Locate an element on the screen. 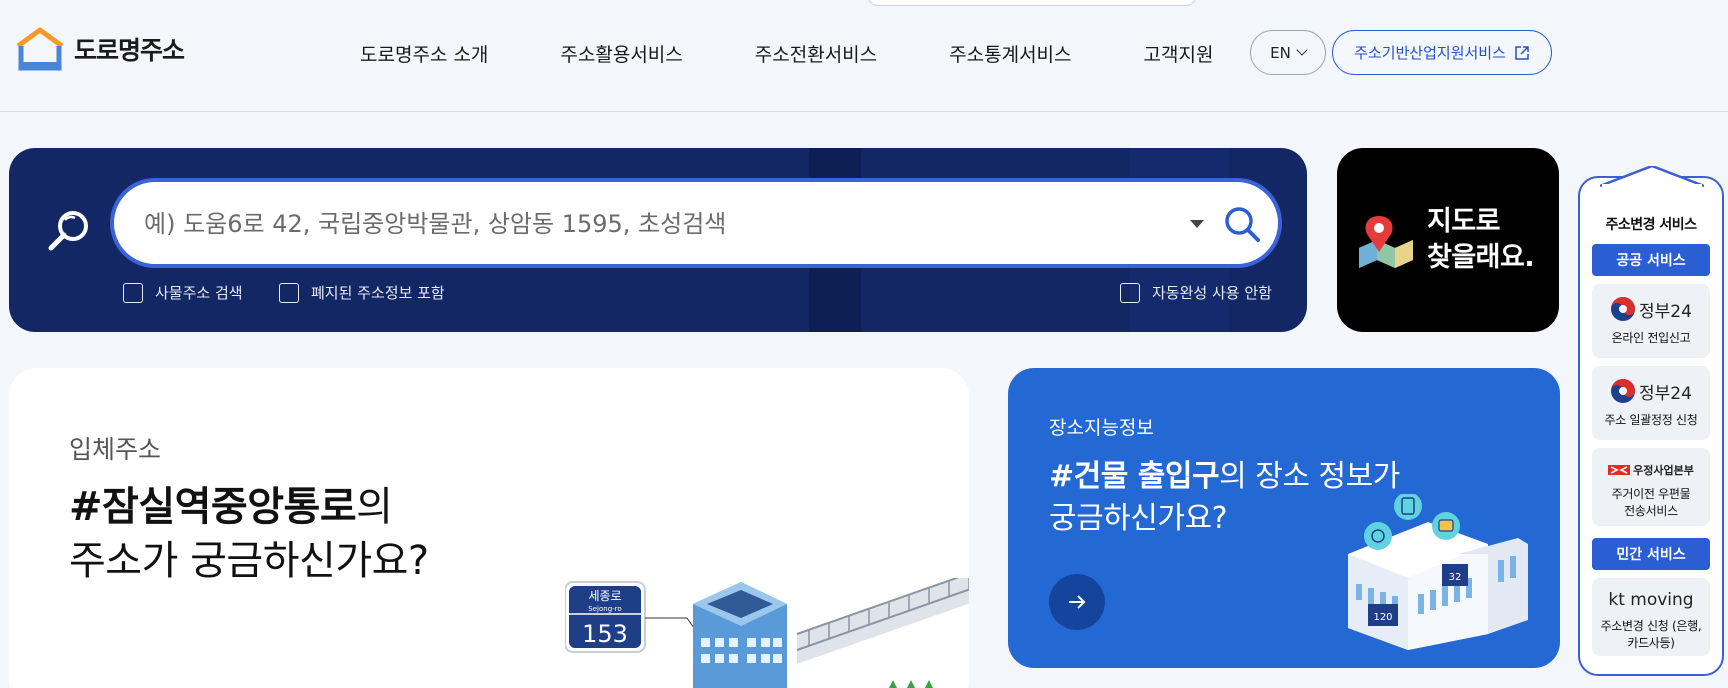 This screenshot has width=1728, height=688. magnifier-decor-icon is located at coordinates (68, 231).